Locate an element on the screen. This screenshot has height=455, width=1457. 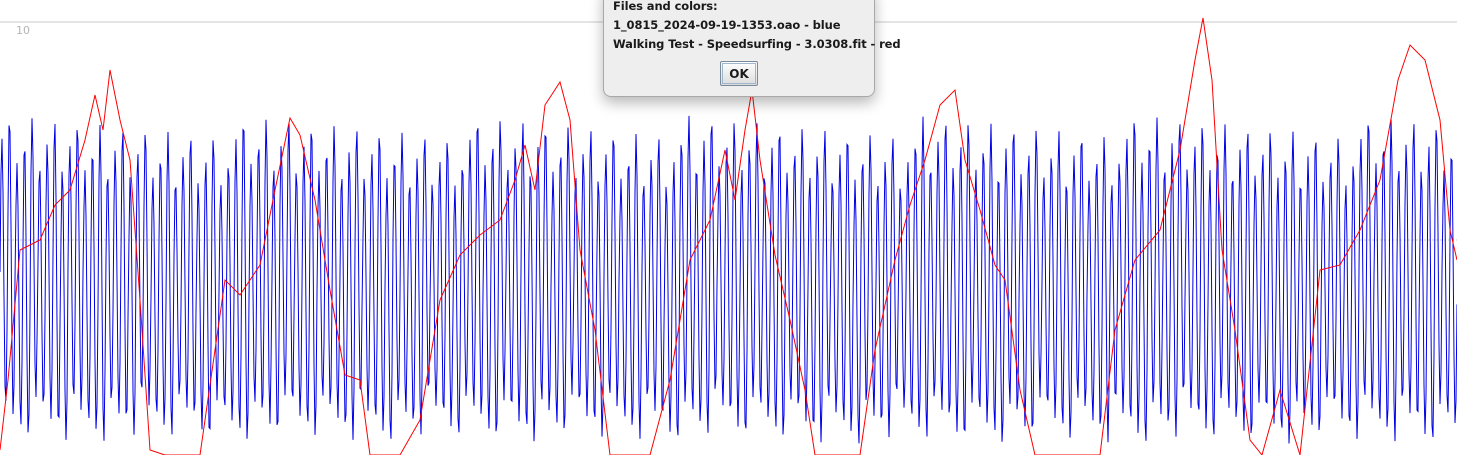
ok-button: OK is located at coordinates (739, 73).